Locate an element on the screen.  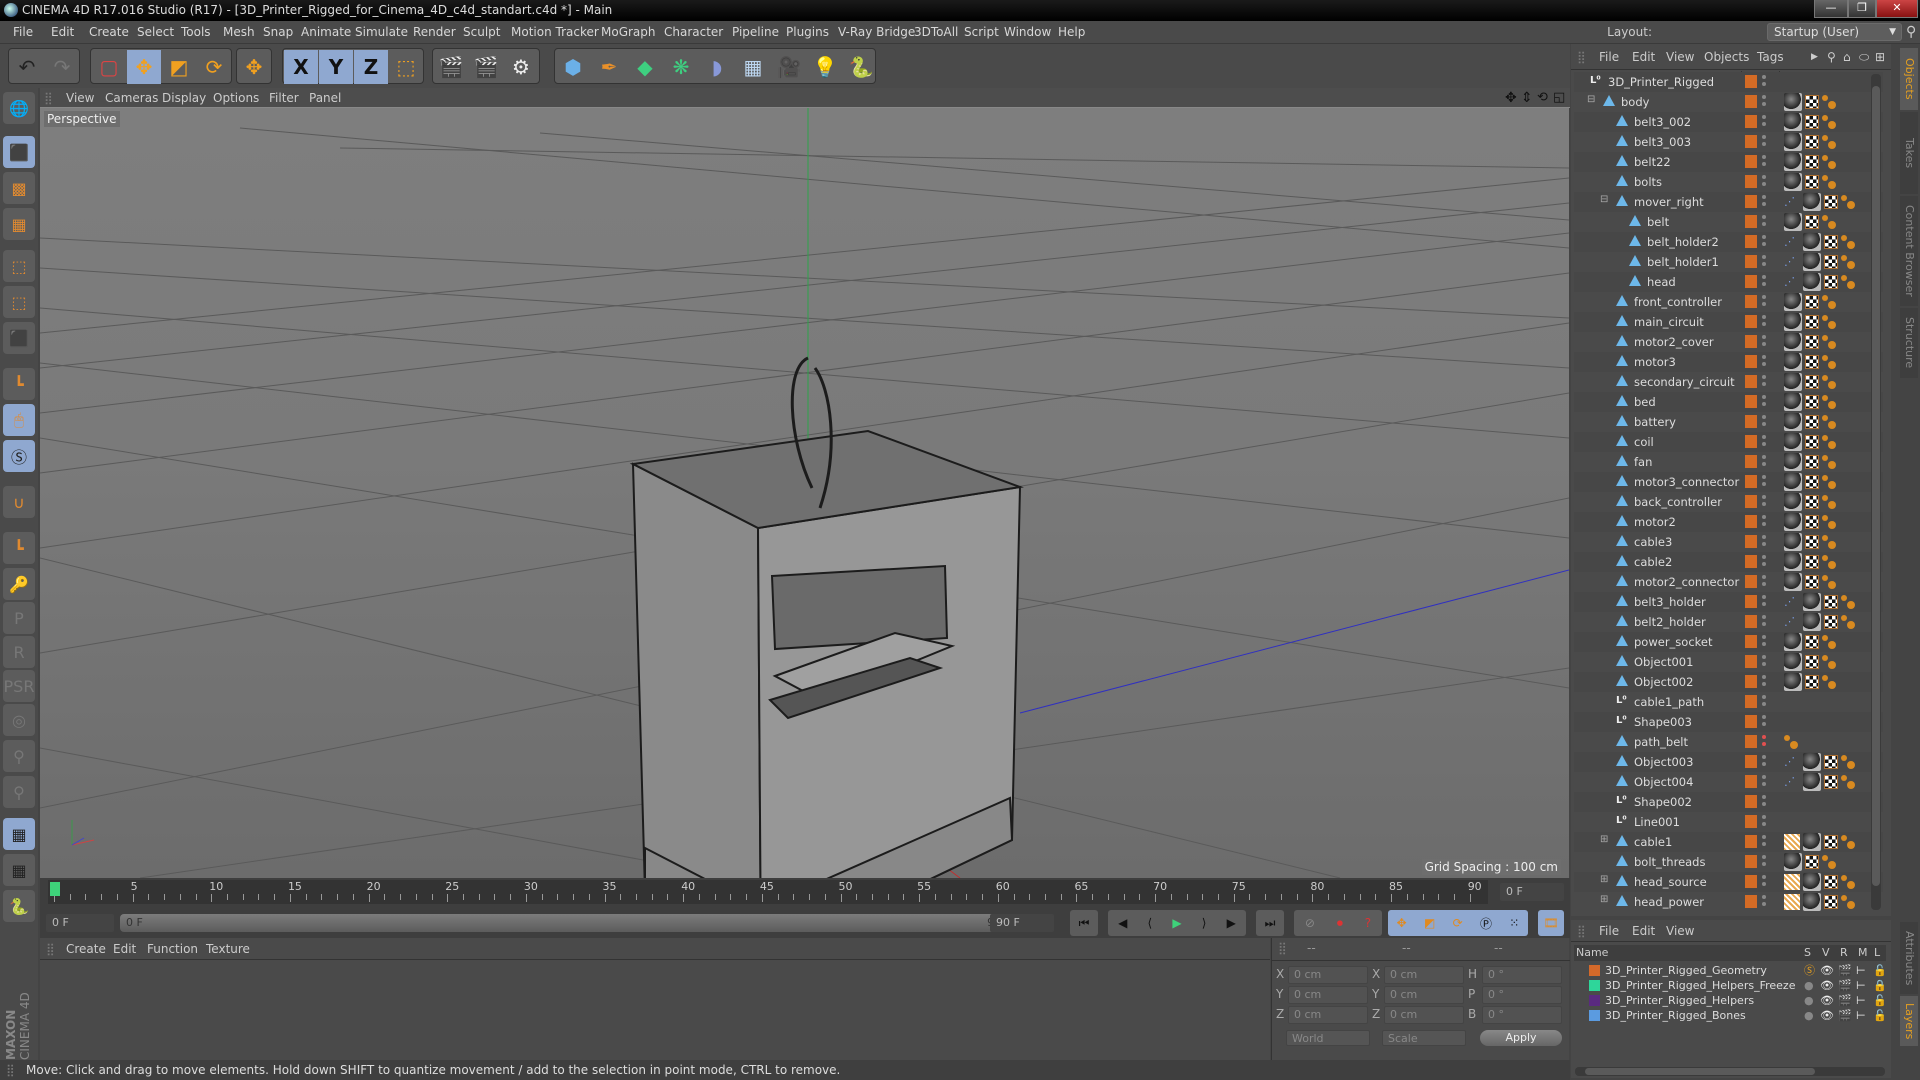
rotation-field: 0 ° is located at coordinates (1522, 1015).